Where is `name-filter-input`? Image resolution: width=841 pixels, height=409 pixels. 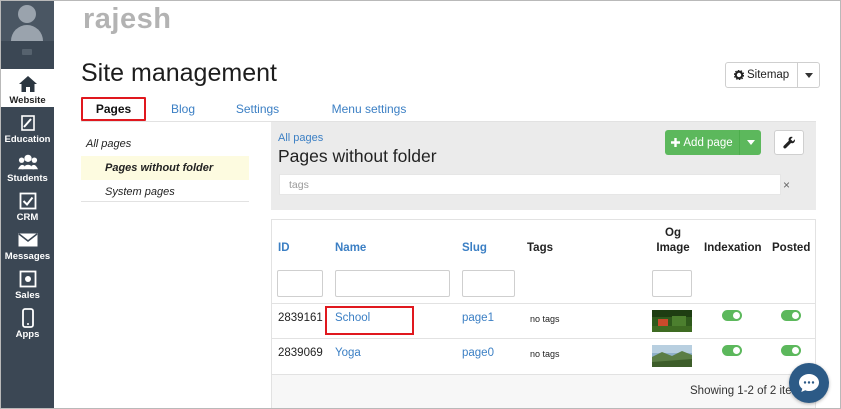
name-filter-input is located at coordinates (392, 283).